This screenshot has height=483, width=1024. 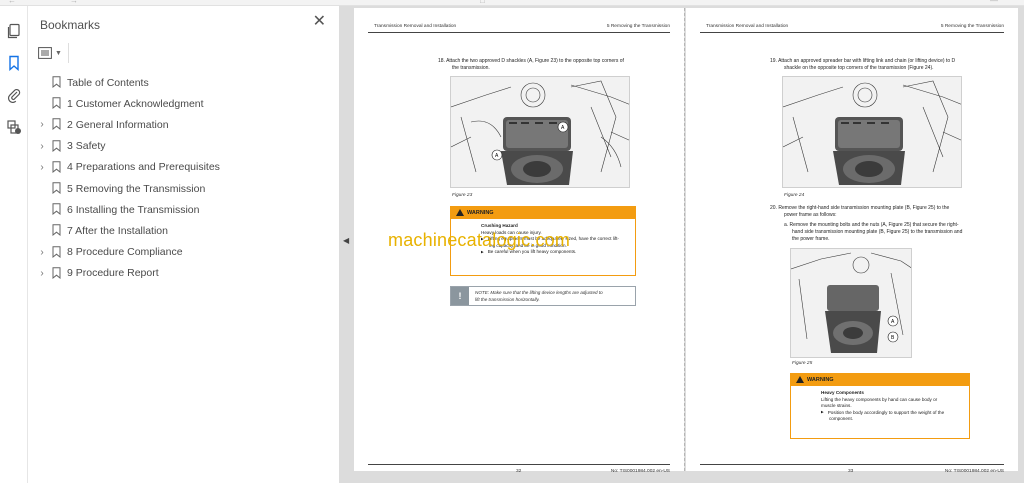 I want to click on bookmark-options-button: ▼, so click(x=53, y=53).